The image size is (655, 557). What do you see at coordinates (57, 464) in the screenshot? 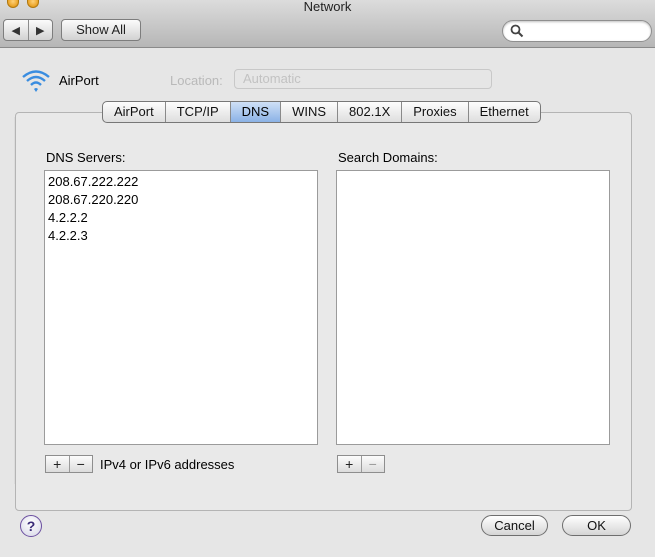
I see `add-dns-server-button: +` at bounding box center [57, 464].